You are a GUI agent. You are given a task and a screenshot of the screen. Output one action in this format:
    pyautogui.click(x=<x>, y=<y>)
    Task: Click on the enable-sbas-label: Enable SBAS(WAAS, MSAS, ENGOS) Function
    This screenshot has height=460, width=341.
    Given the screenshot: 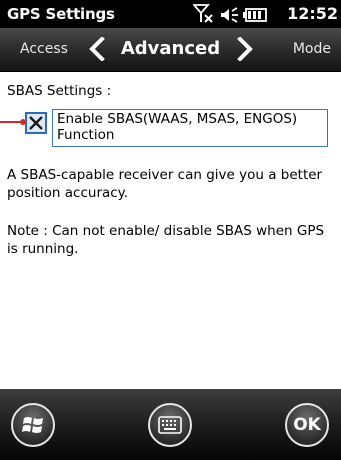 What is the action you would take?
    pyautogui.click(x=190, y=128)
    